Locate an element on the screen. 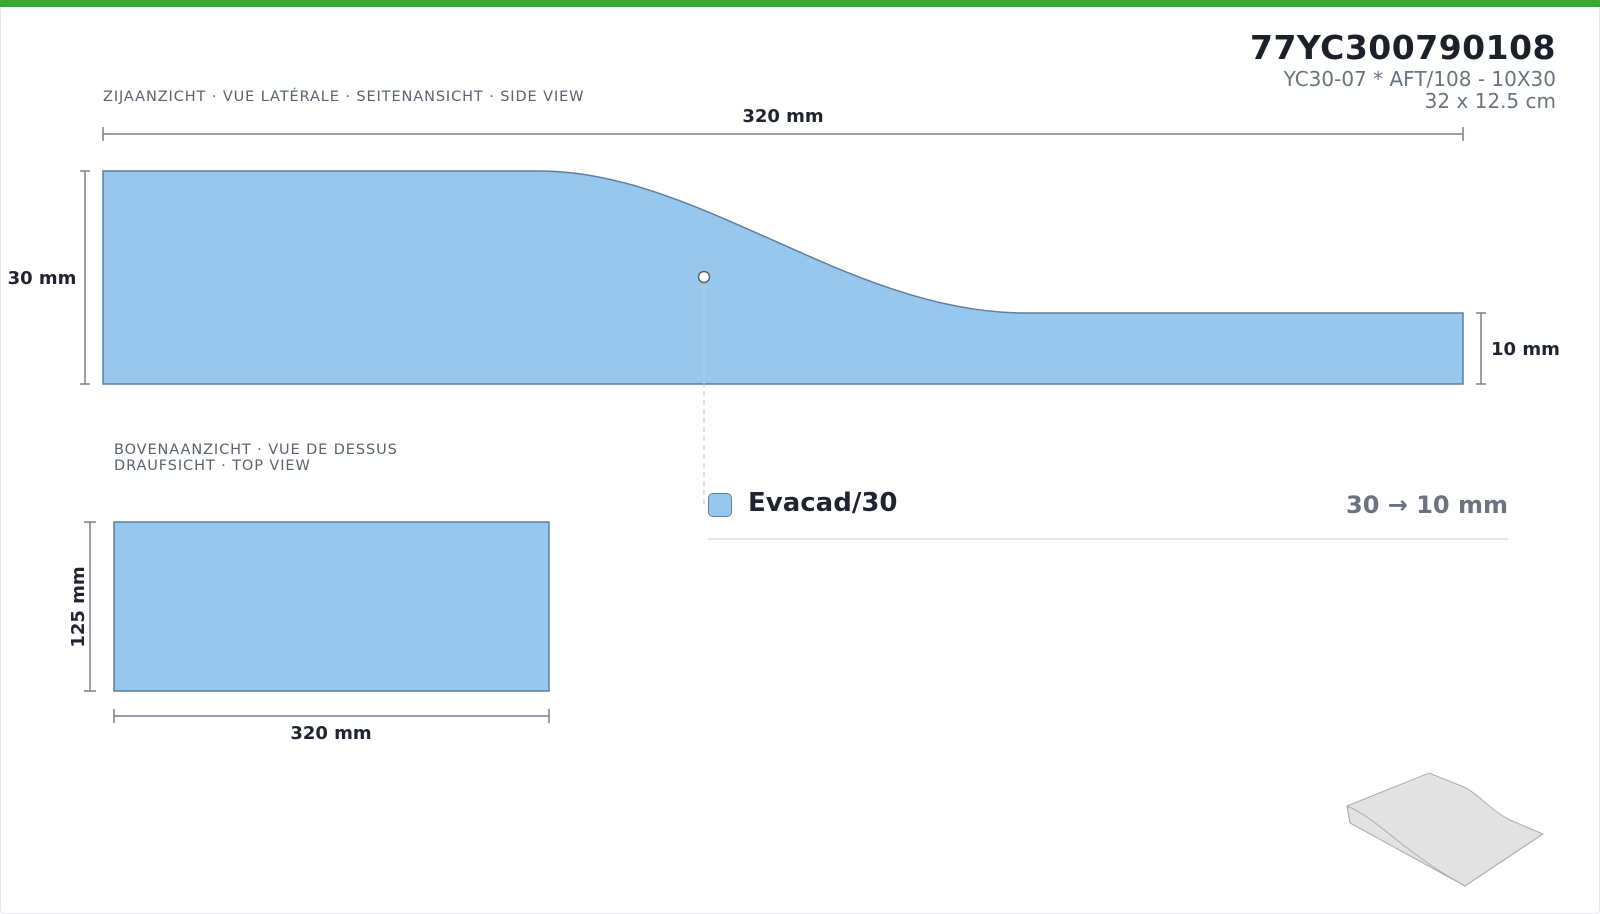 This screenshot has height=914, width=1600. top-length-dimension is located at coordinates (331, 716).